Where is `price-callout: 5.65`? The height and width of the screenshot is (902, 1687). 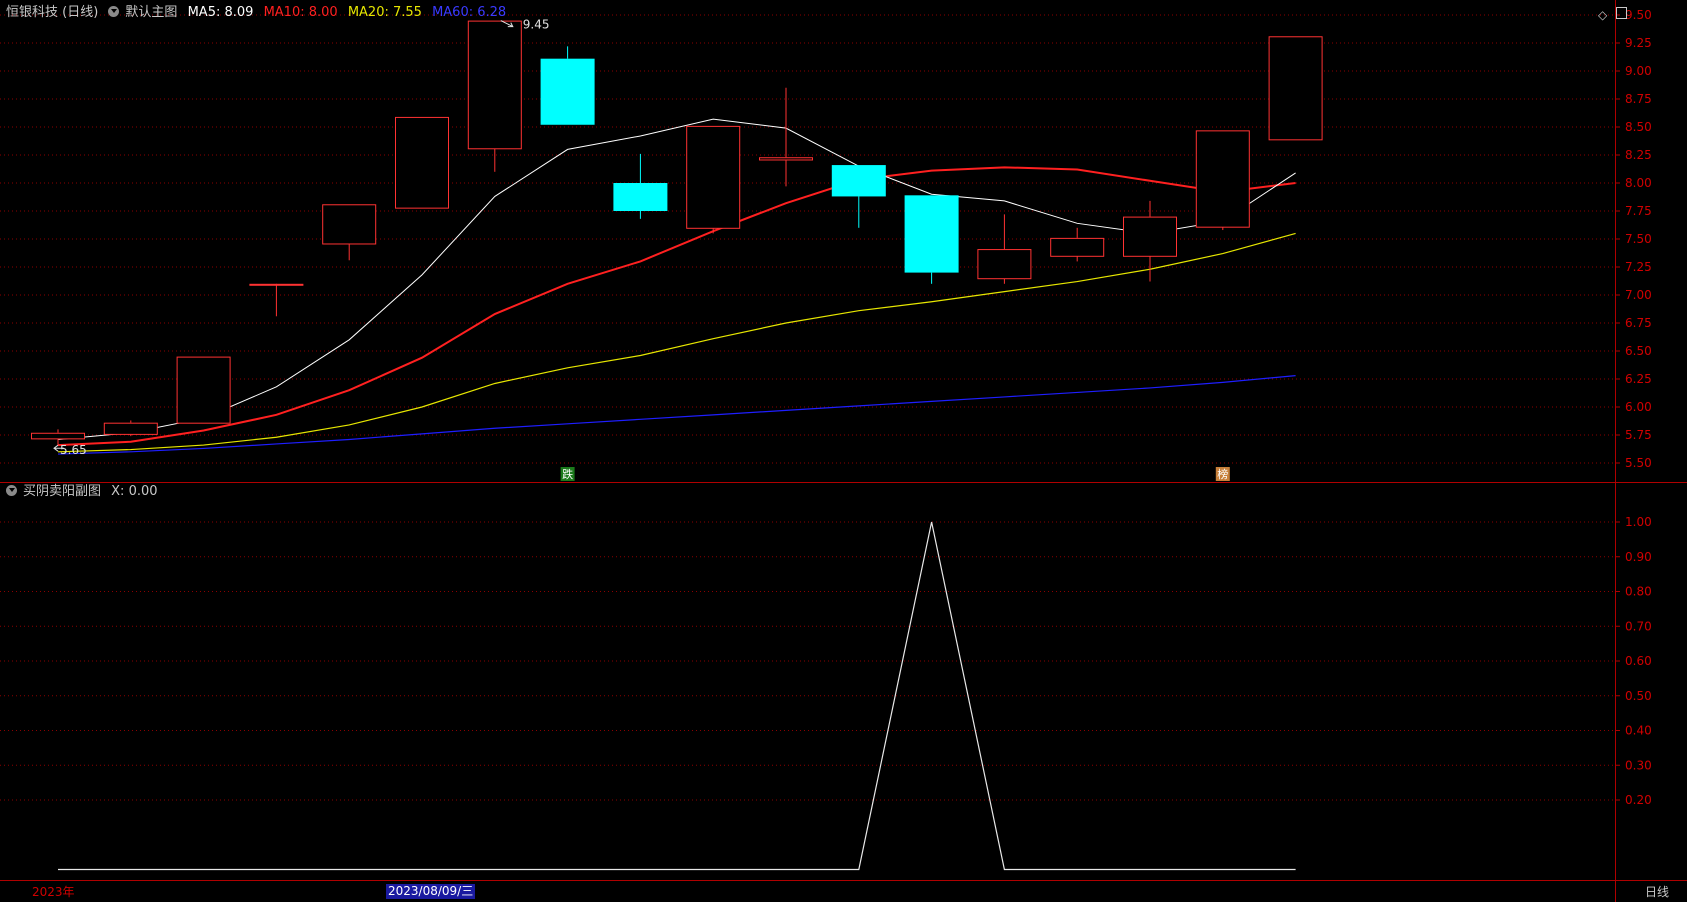
price-callout: 5.65 is located at coordinates (73, 450).